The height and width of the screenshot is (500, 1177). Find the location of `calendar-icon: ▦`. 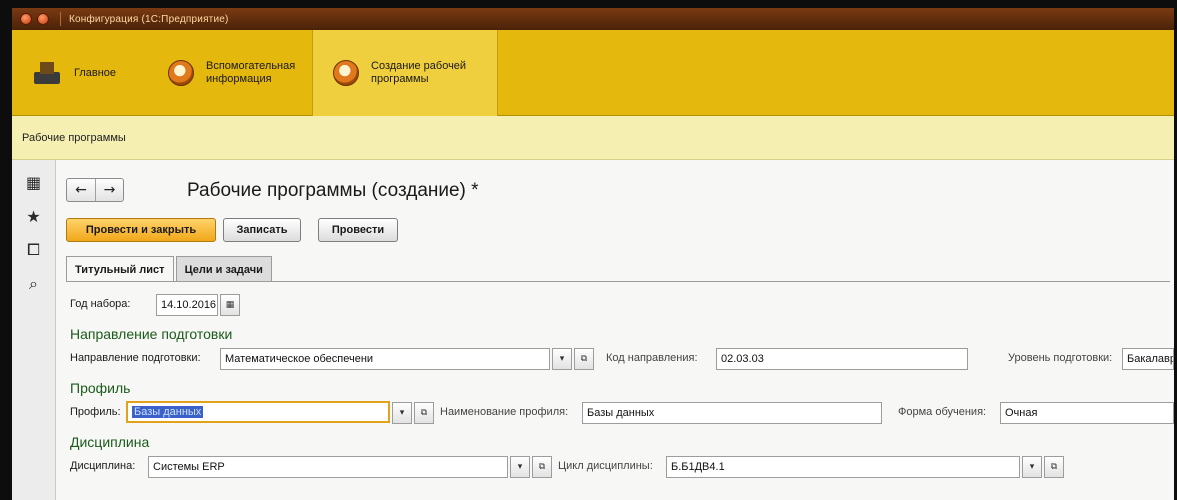

calendar-icon: ▦ is located at coordinates (230, 305).